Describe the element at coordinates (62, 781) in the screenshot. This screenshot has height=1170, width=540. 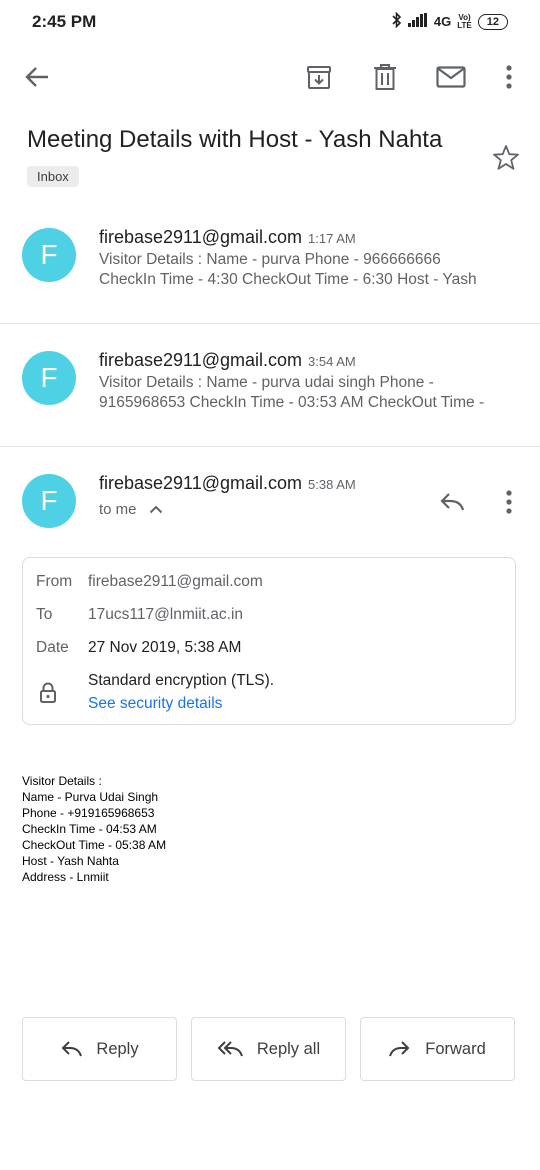
I see `body-line: Visitor Details :` at that location.